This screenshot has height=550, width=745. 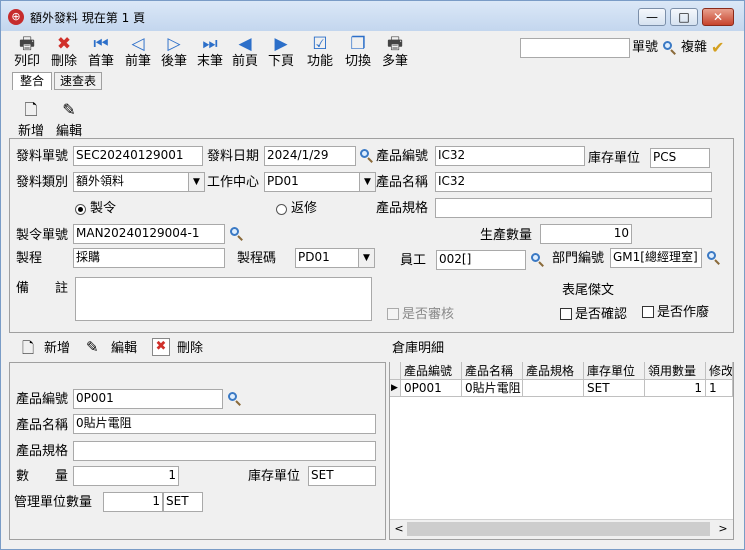 What do you see at coordinates (558, 529) in the screenshot?
I see `scroll-thumb` at bounding box center [558, 529].